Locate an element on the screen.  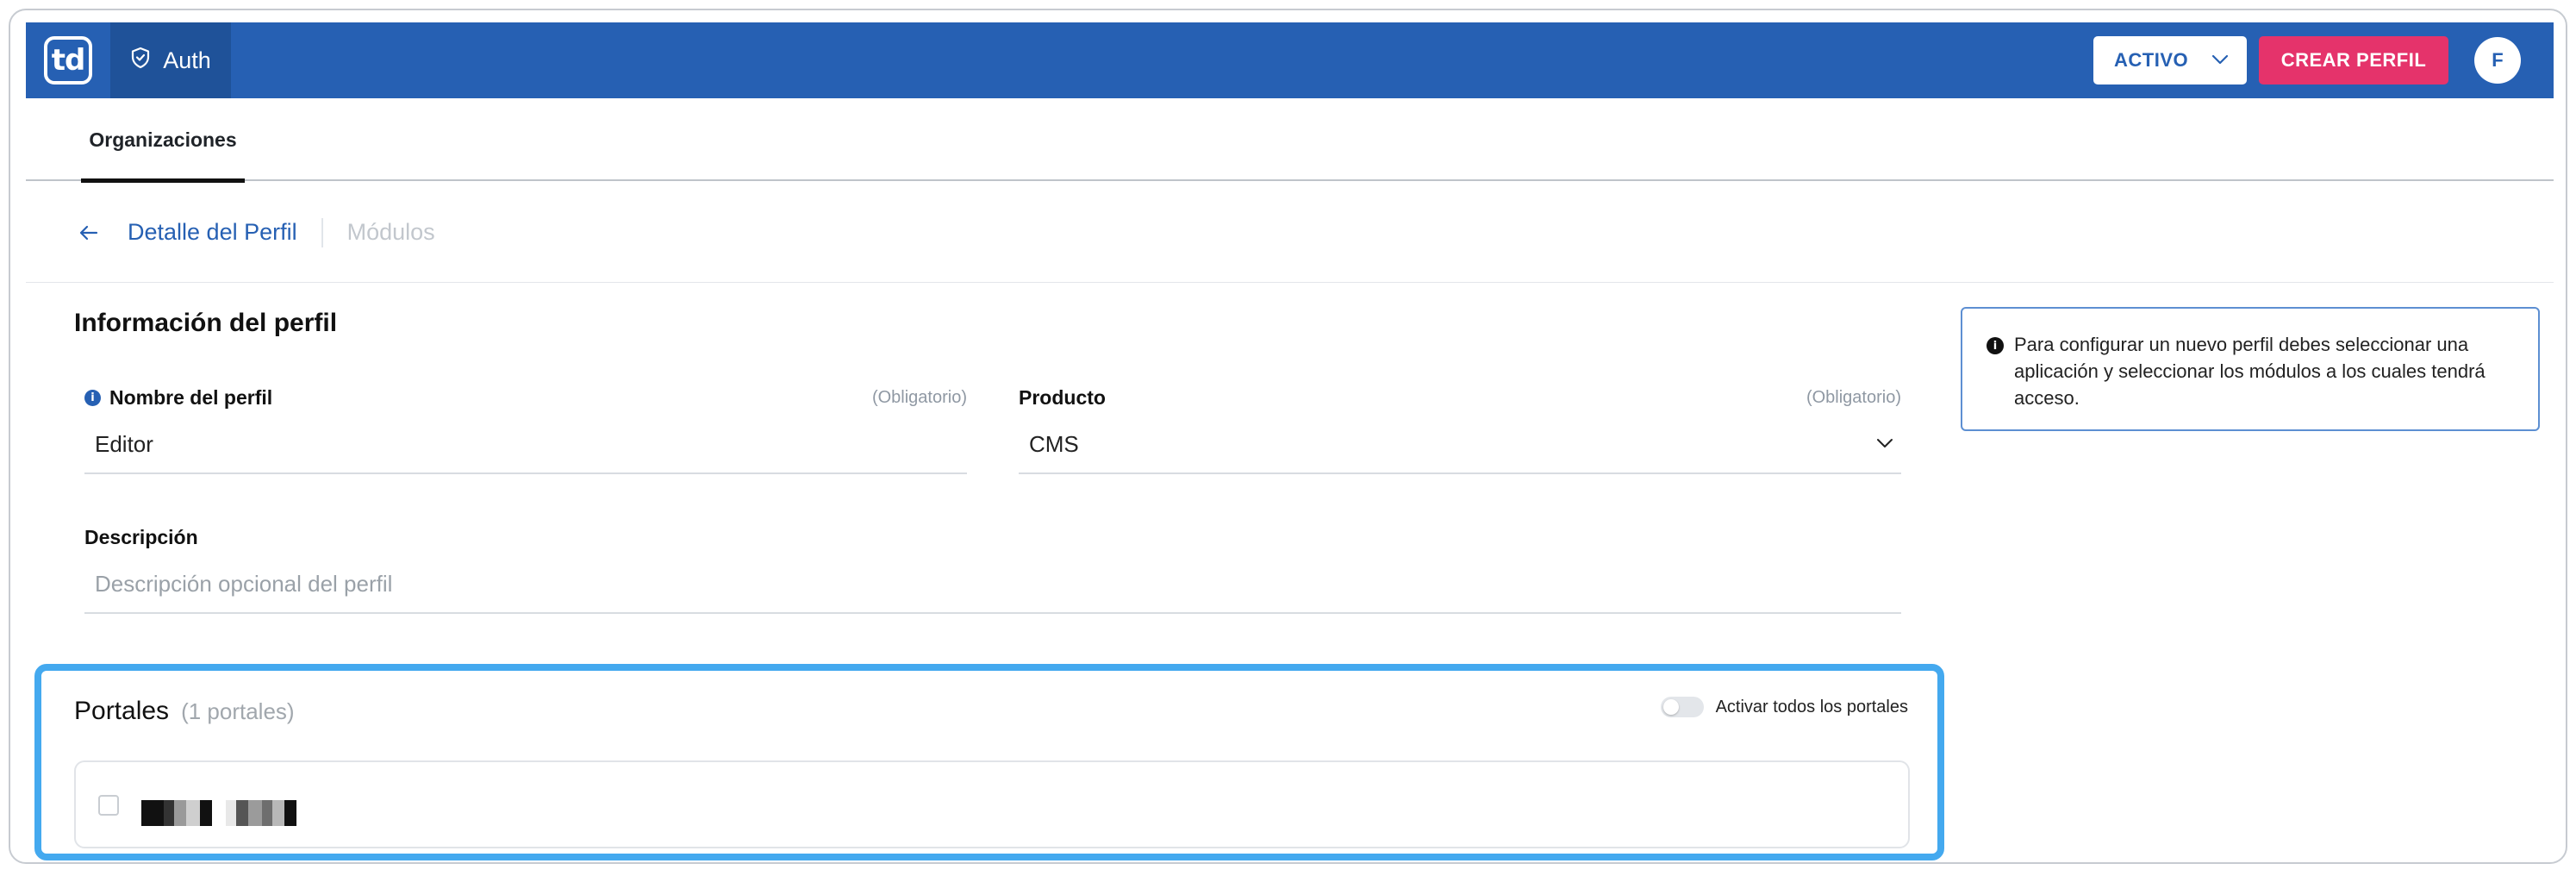
product-required: (Obligatorio) is located at coordinates (1853, 397).